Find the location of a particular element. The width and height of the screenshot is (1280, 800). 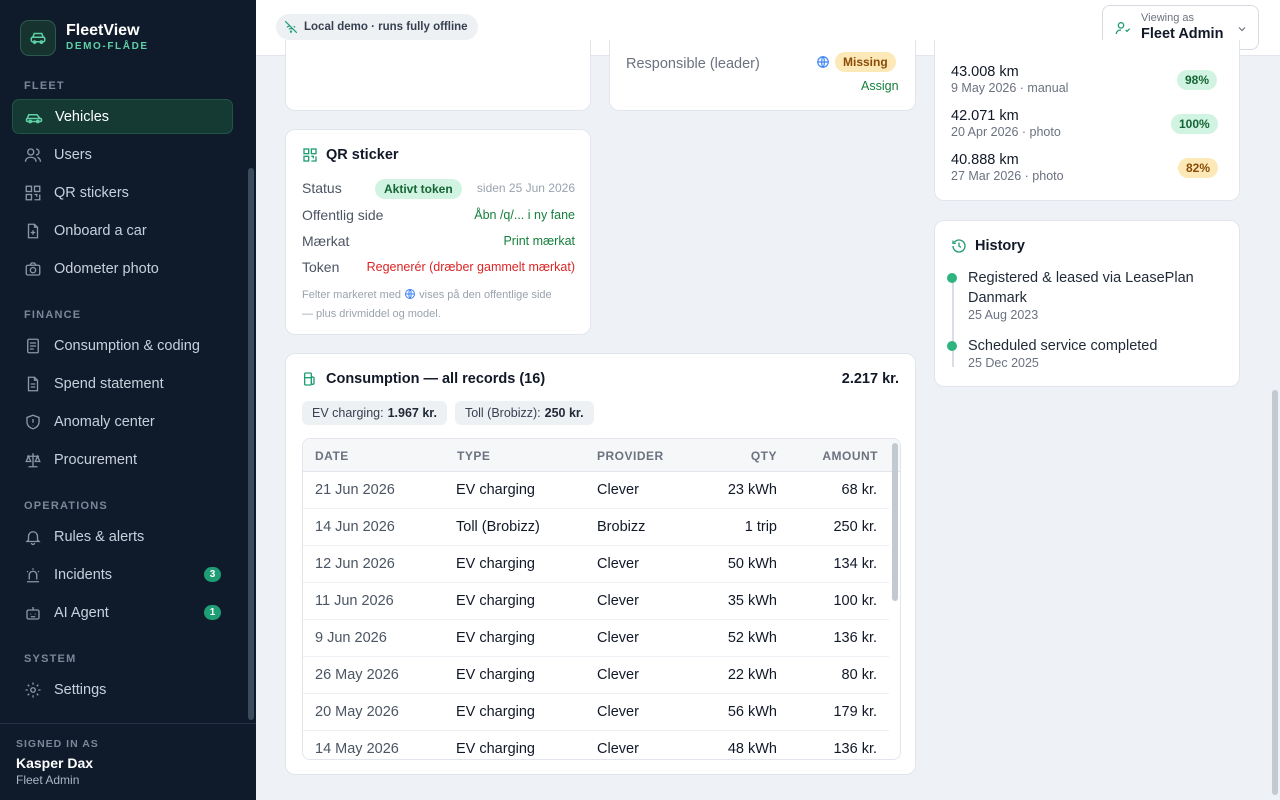

reading-meta: 20 Apr 2026 · photo is located at coordinates (1006, 132).